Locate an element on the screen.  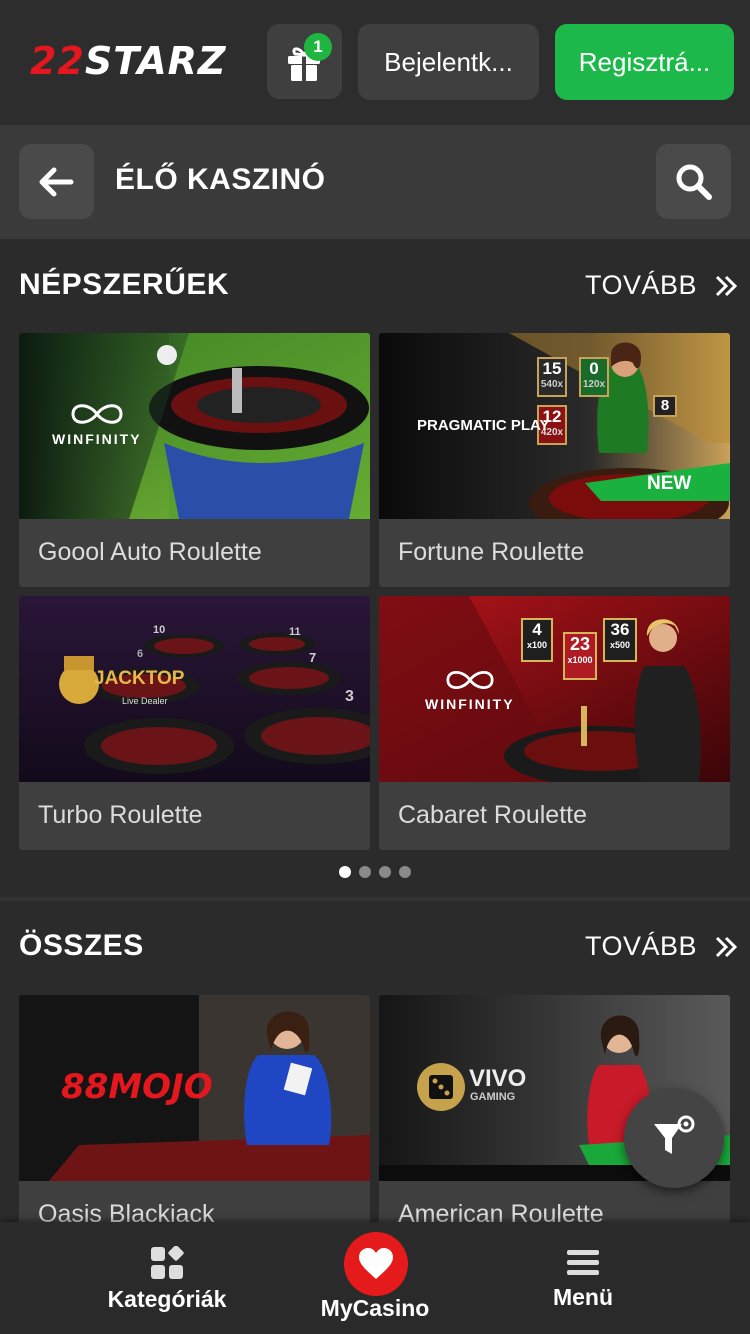
search-icon is located at coordinates (694, 182).